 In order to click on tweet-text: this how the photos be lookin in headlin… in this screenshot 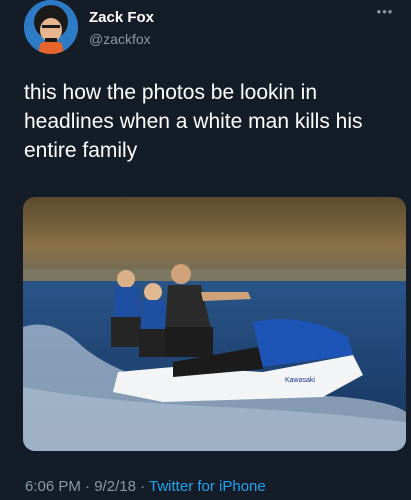, I will do `click(193, 121)`.